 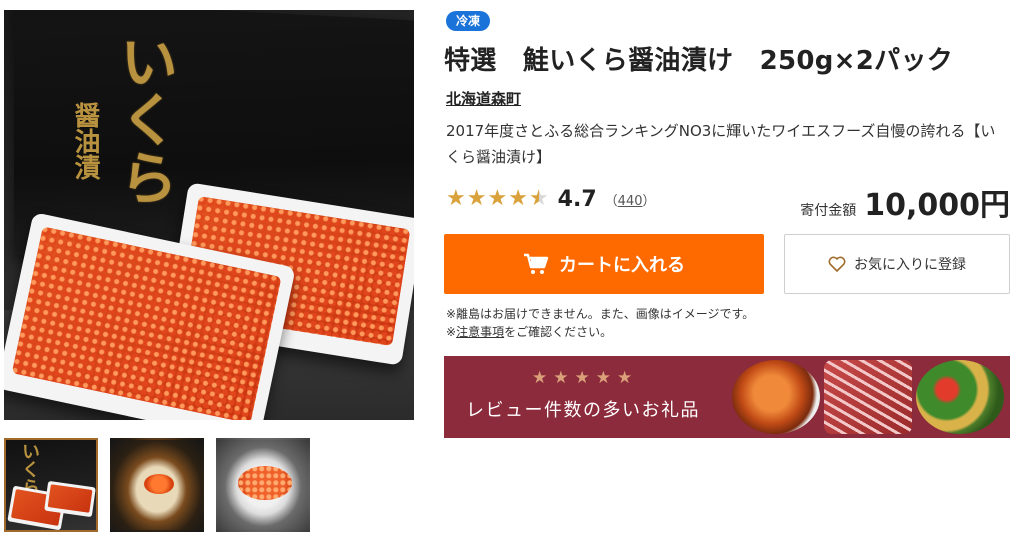 I want to click on review-count: （440）, so click(x=630, y=199).